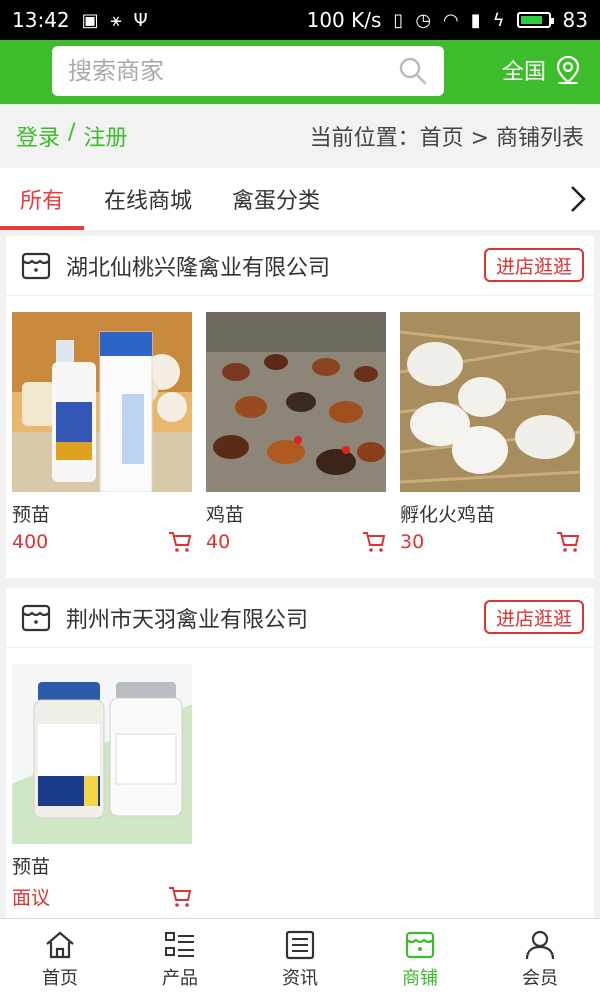 The width and height of the screenshot is (600, 1000). I want to click on header-bar: 全国, so click(300, 72).